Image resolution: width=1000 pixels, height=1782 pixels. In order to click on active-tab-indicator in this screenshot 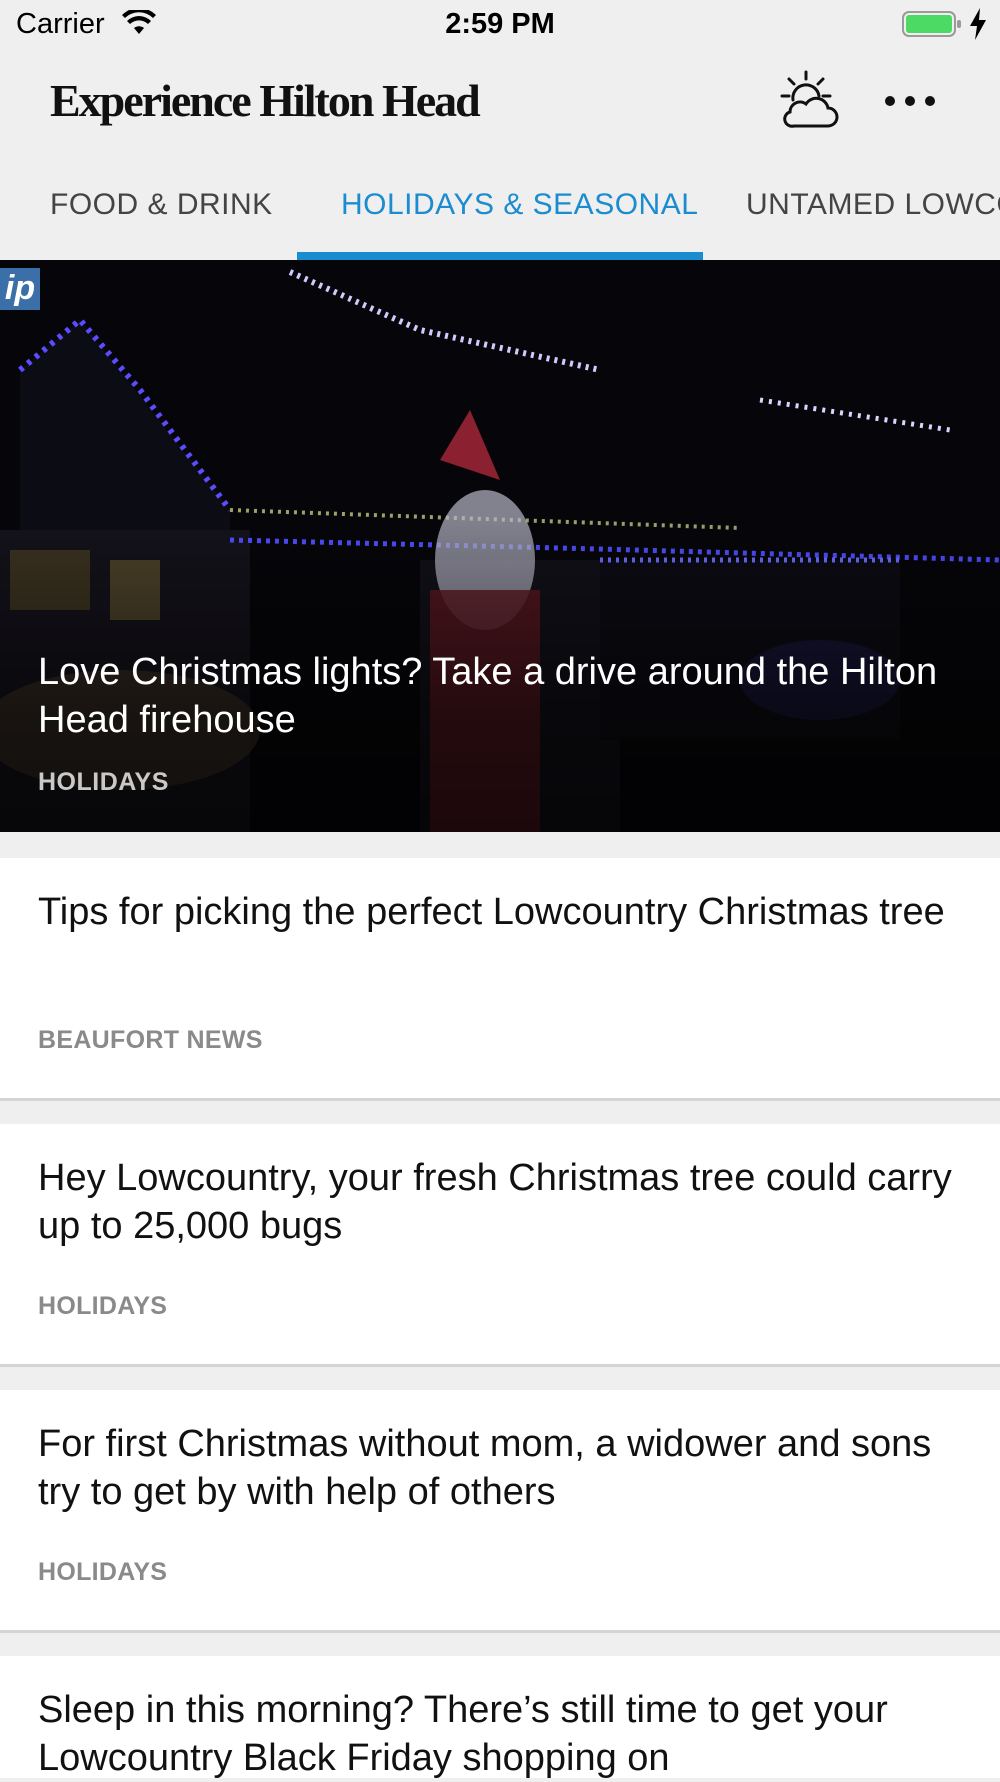, I will do `click(500, 256)`.